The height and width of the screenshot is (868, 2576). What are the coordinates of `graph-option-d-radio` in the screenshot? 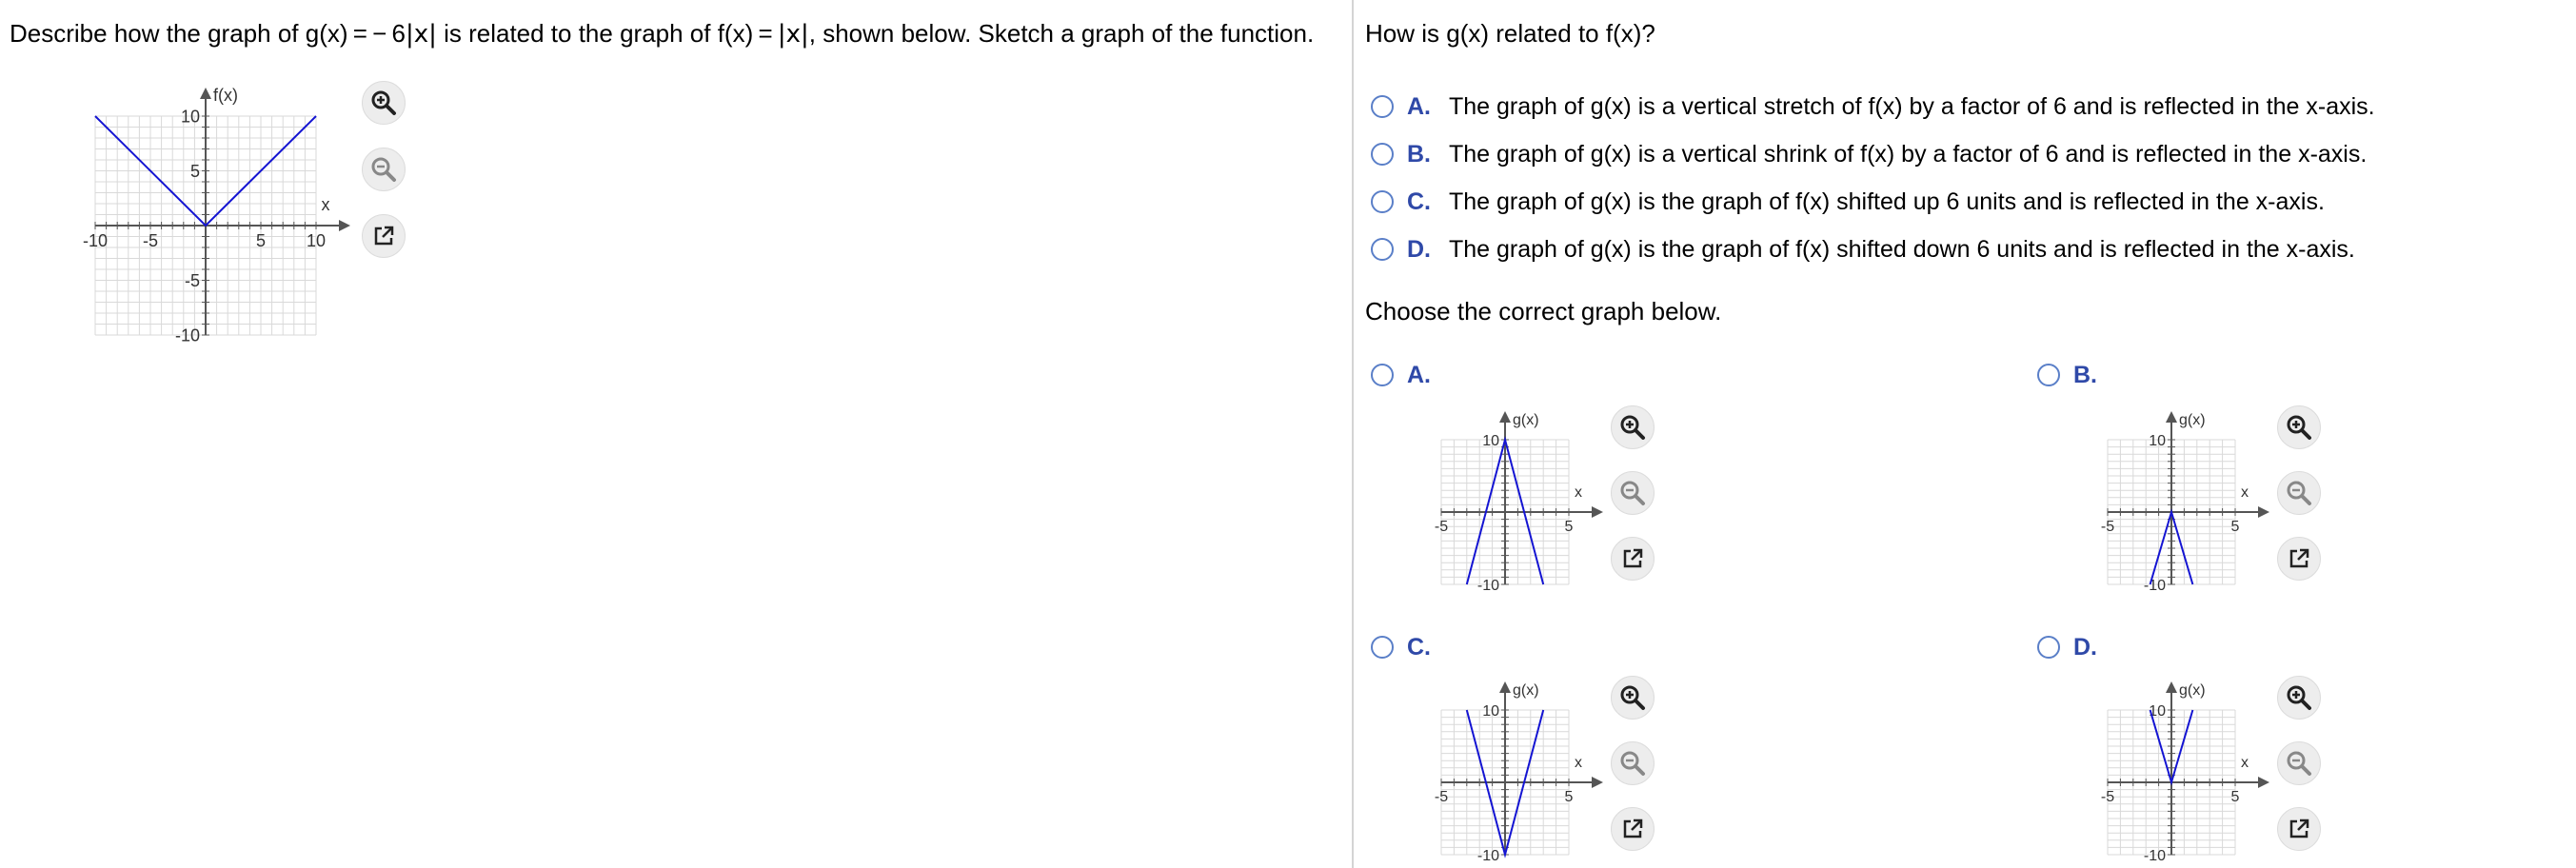 It's located at (2048, 647).